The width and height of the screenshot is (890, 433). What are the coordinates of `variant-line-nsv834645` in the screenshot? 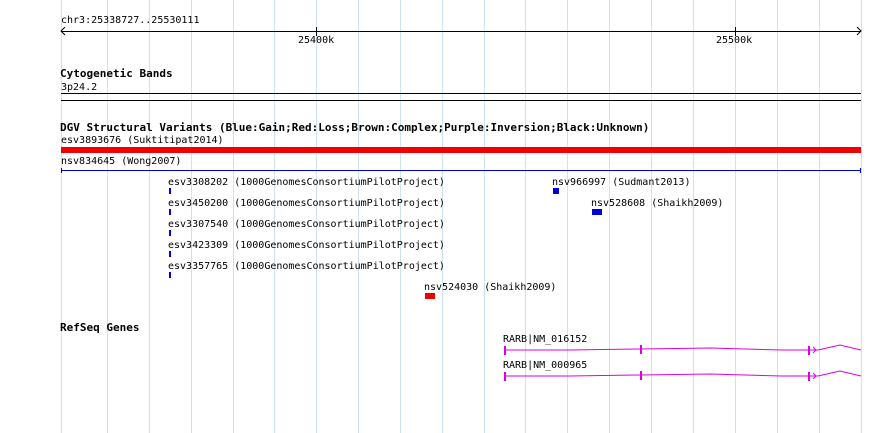 It's located at (461, 170).